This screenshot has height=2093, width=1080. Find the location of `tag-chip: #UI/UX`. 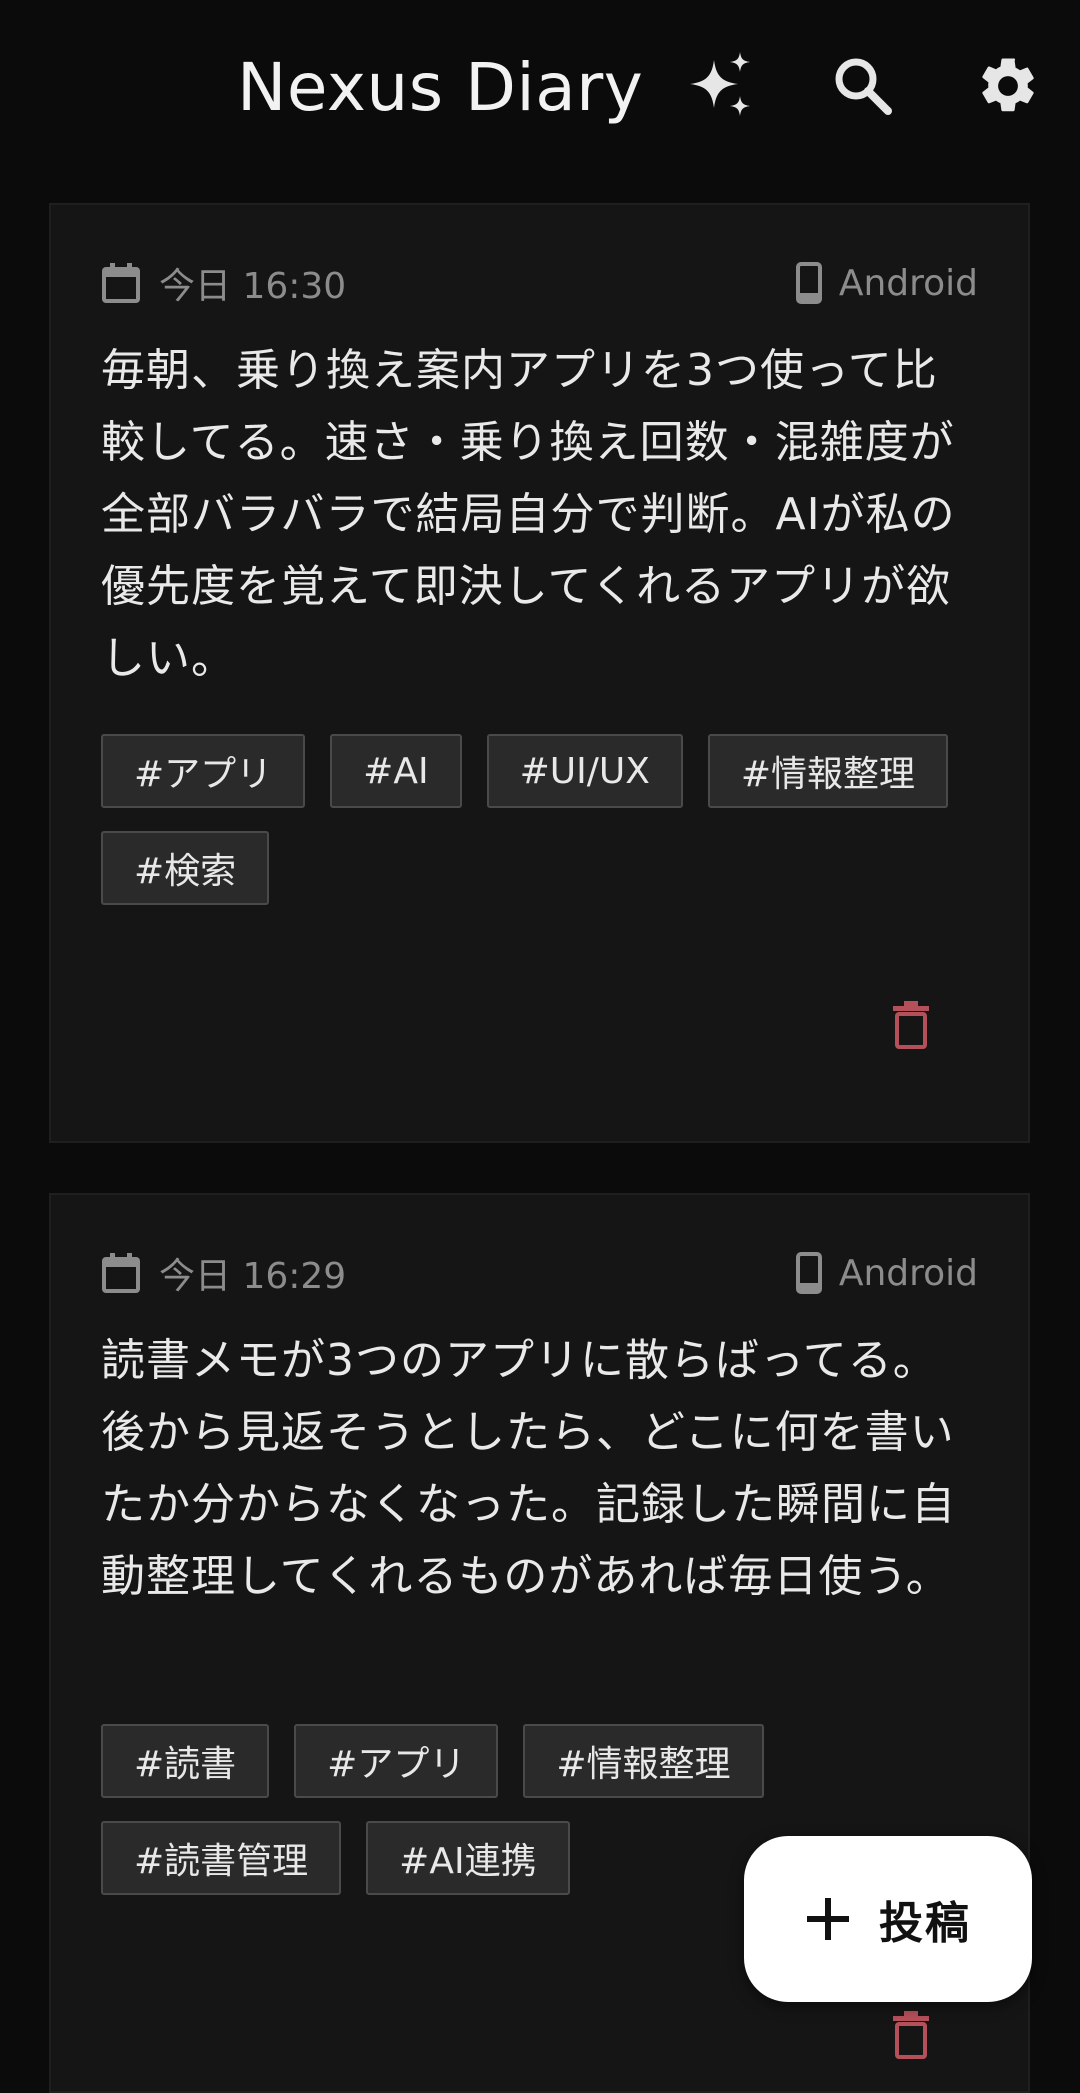

tag-chip: #UI/UX is located at coordinates (584, 771).